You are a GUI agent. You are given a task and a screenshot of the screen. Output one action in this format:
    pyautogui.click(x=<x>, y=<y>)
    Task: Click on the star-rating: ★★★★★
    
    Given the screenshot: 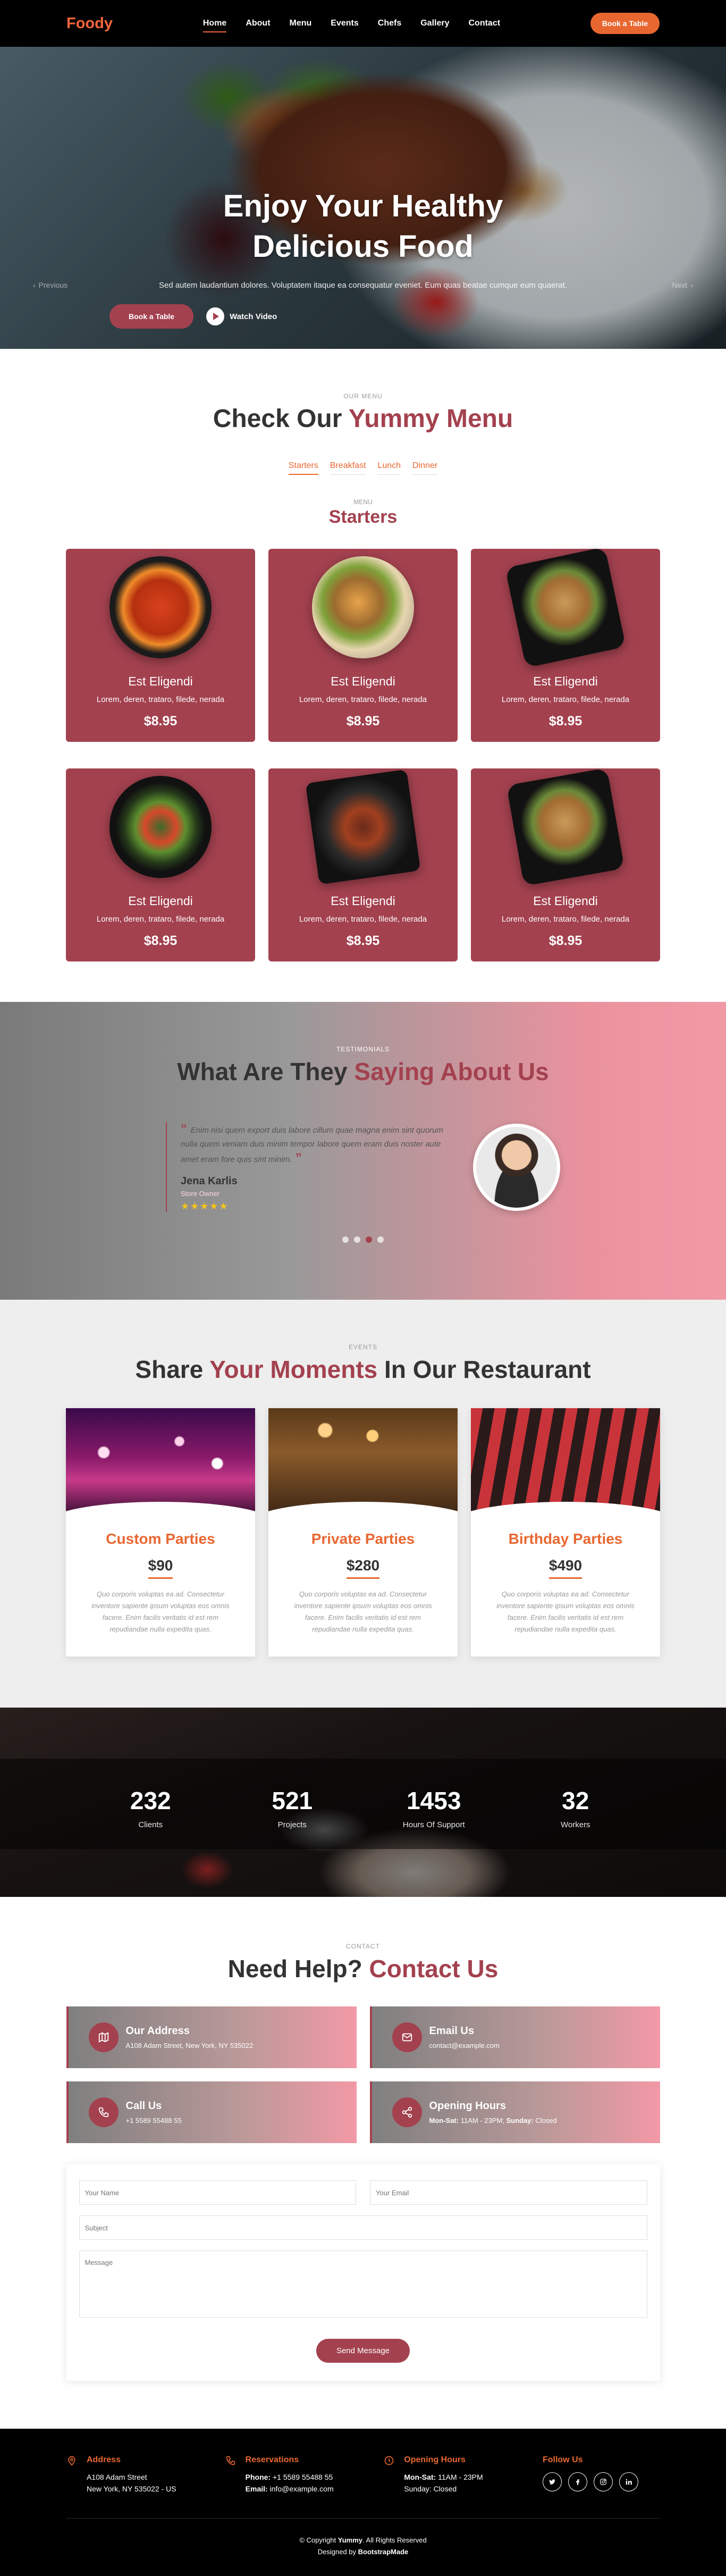 What is the action you would take?
    pyautogui.click(x=205, y=1206)
    